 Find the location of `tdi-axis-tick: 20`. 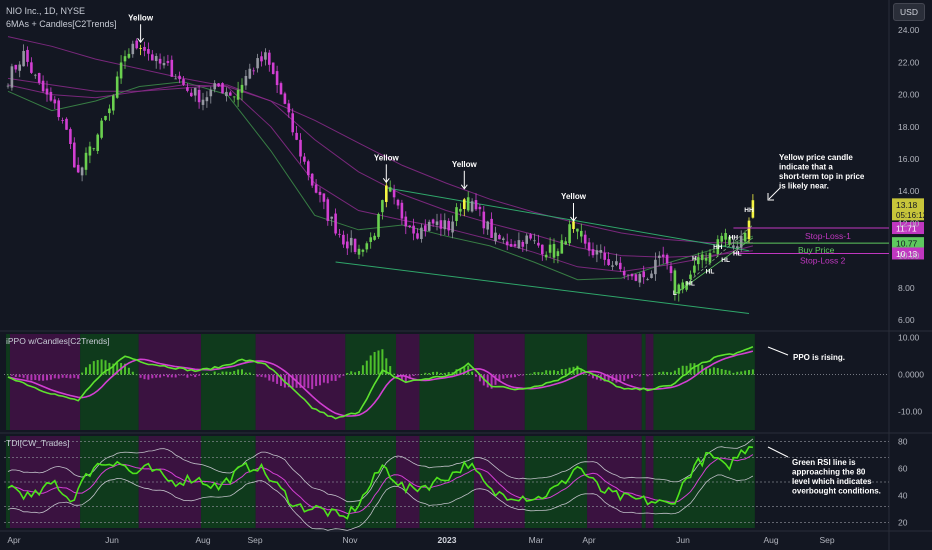

tdi-axis-tick: 20 is located at coordinates (903, 523).